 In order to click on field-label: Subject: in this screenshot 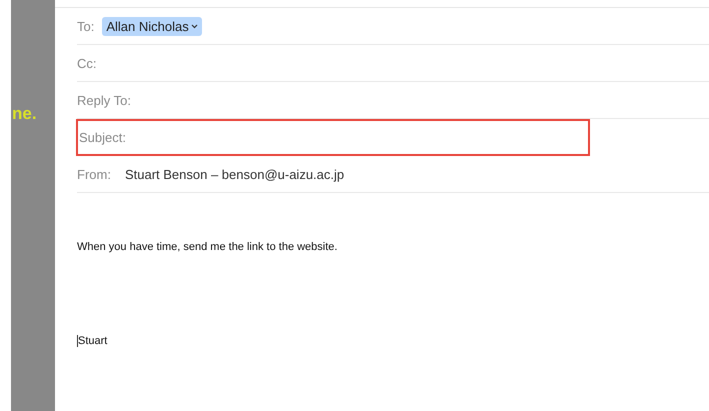, I will do `click(102, 137)`.